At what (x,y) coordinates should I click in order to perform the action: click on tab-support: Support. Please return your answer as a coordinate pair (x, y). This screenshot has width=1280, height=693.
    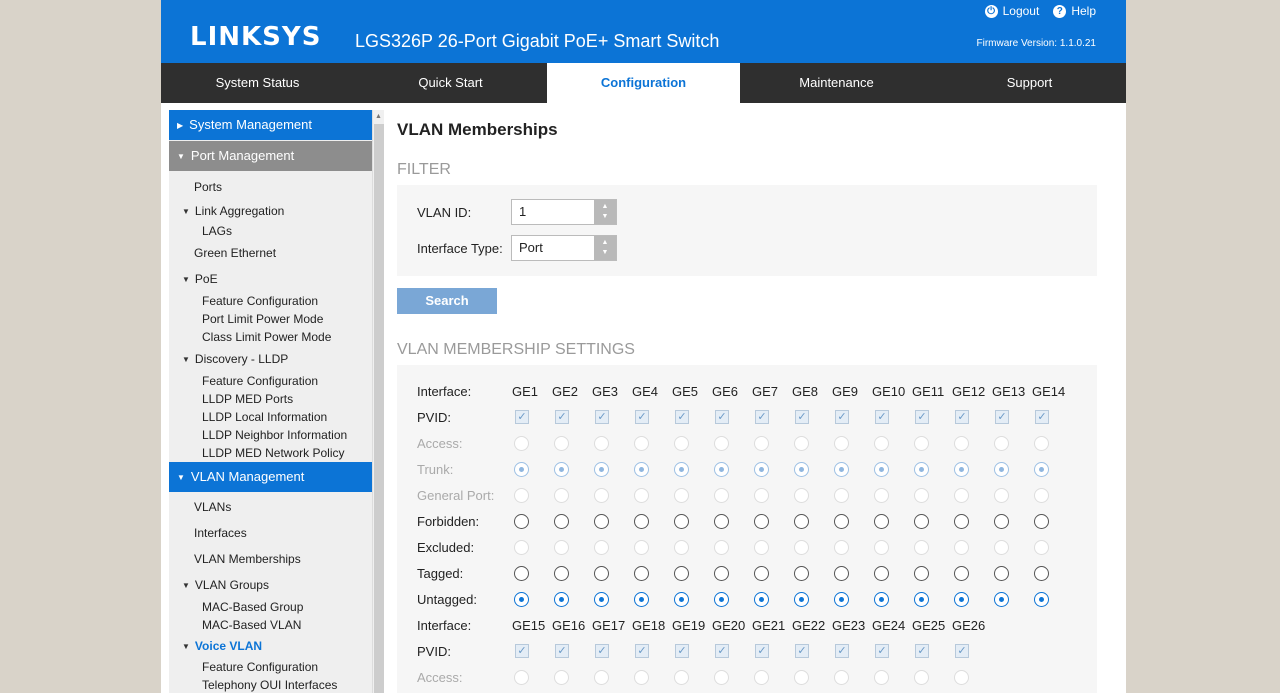
    Looking at the image, I should click on (1029, 83).